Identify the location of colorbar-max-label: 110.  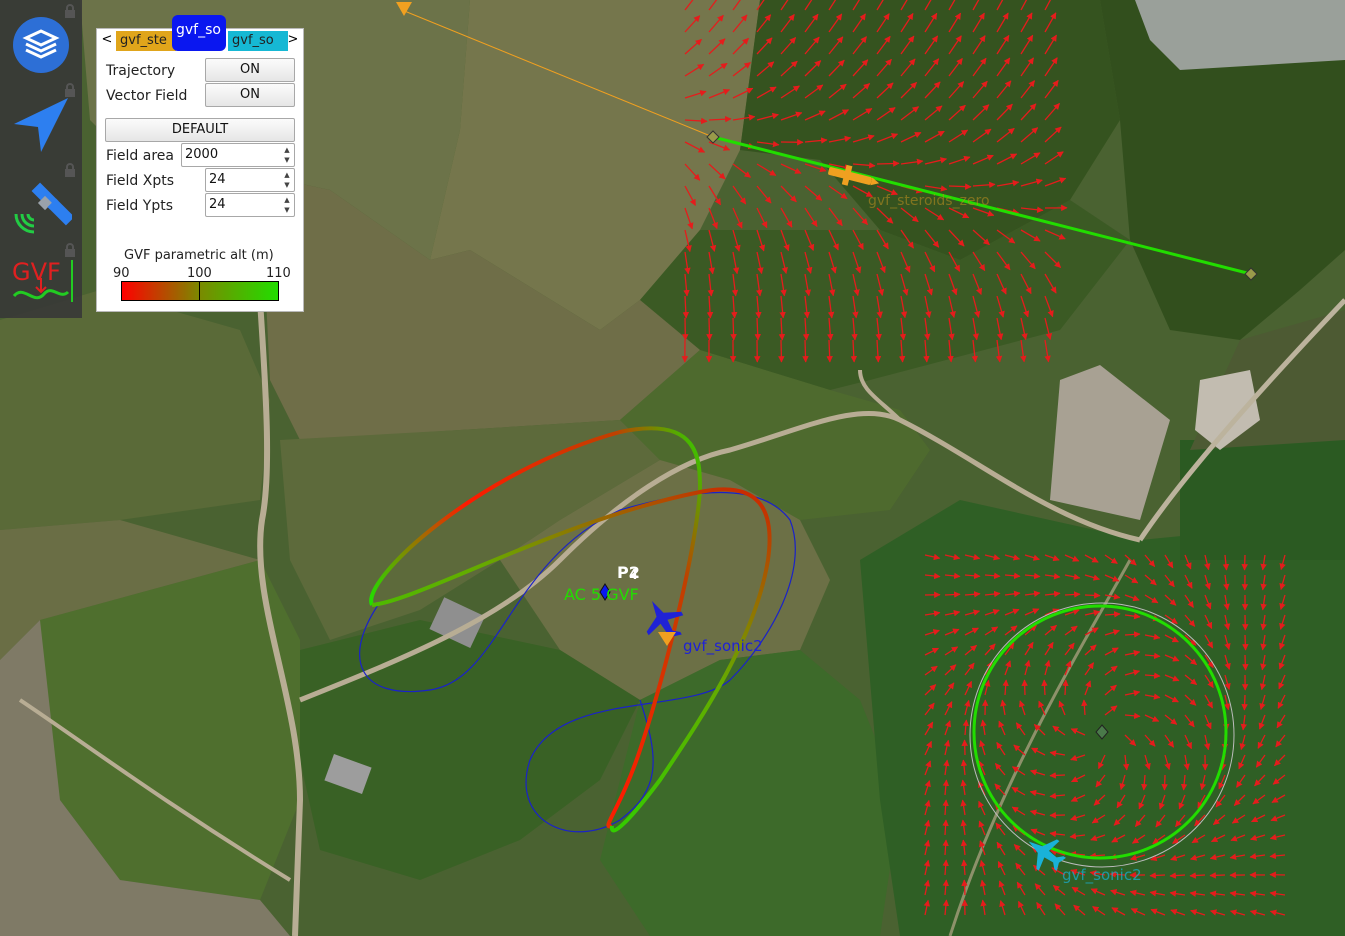
(278, 273).